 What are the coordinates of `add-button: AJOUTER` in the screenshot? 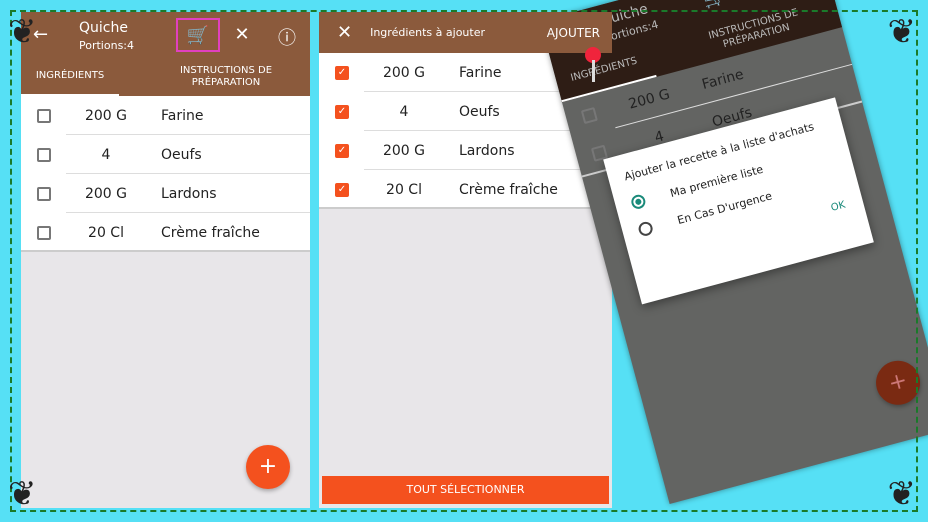 It's located at (573, 33).